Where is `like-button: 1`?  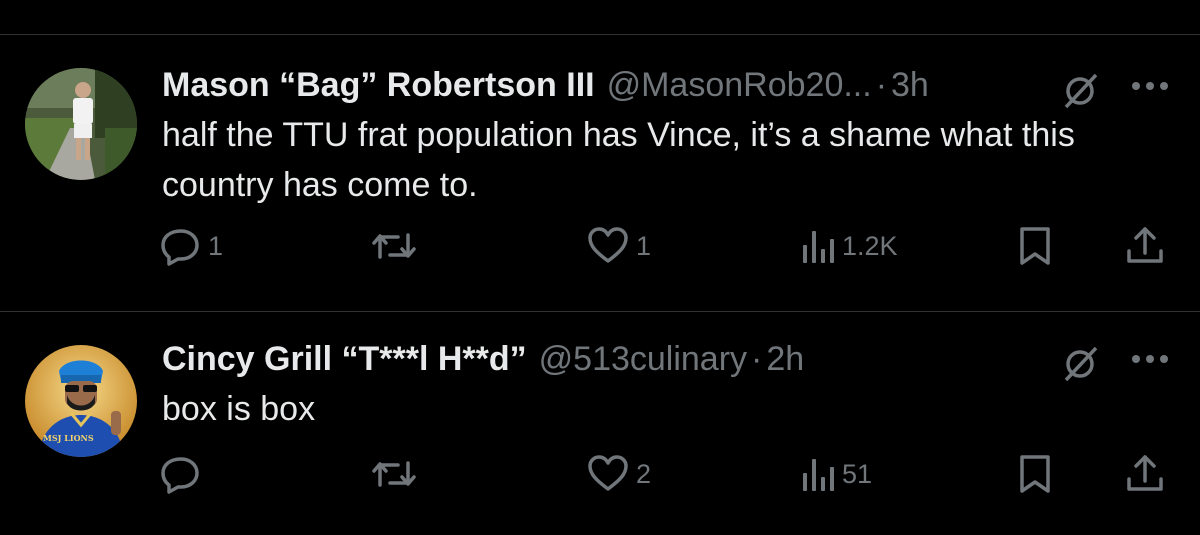
like-button: 1 is located at coordinates (618, 246).